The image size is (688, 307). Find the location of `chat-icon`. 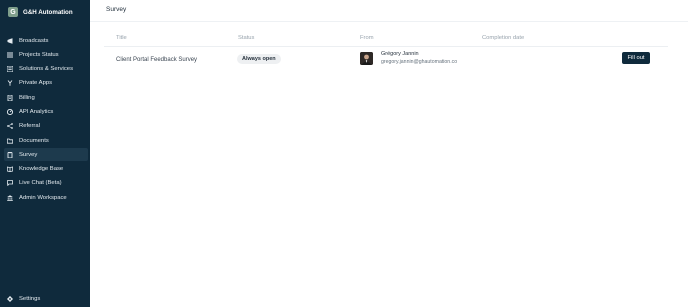

chat-icon is located at coordinates (10, 183).